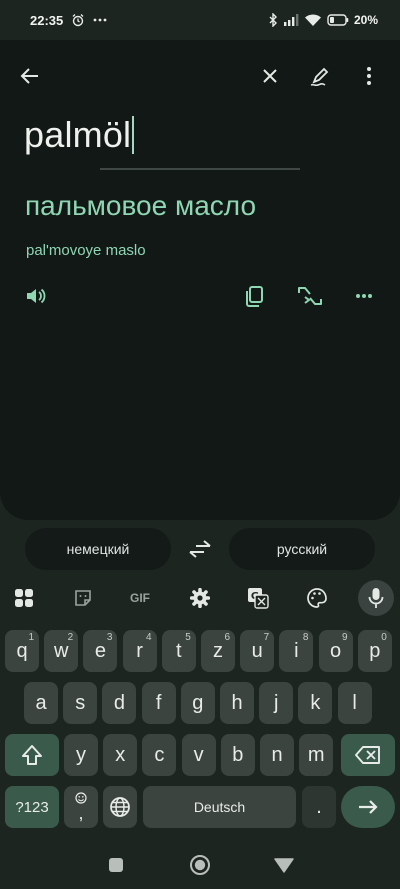 The image size is (400, 889). Describe the element at coordinates (338, 20) in the screenshot. I see `battery-icon` at that location.